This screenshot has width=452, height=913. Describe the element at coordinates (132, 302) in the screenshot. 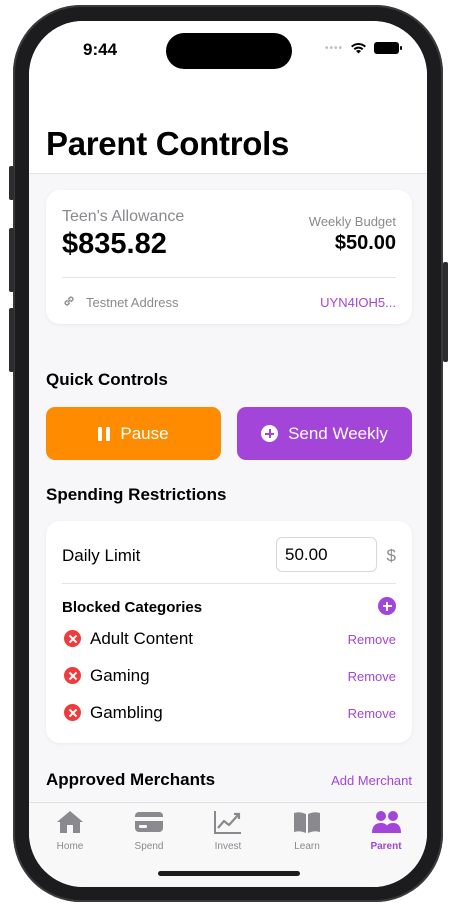

I see `testnet-address-label: Testnet Address` at that location.